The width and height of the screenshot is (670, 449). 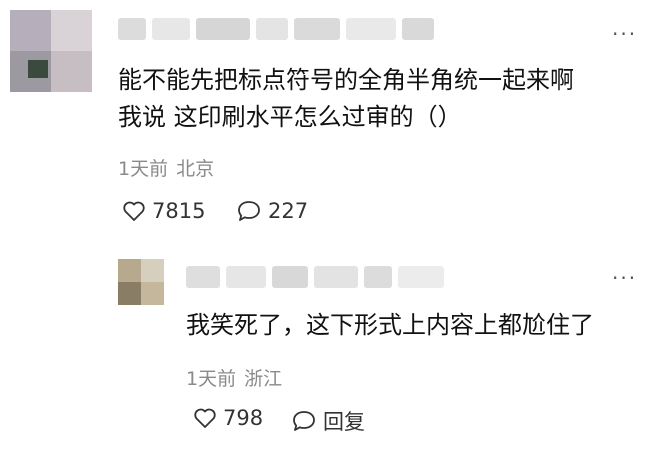 I want to click on replier-avatar, so click(x=141, y=282).